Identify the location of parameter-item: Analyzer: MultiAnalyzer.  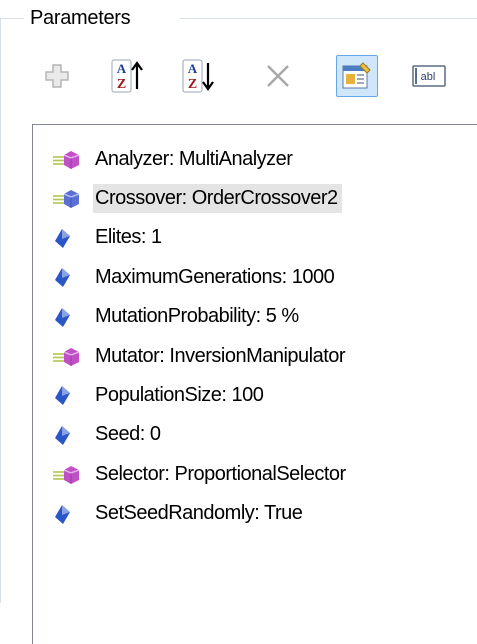
(164, 159).